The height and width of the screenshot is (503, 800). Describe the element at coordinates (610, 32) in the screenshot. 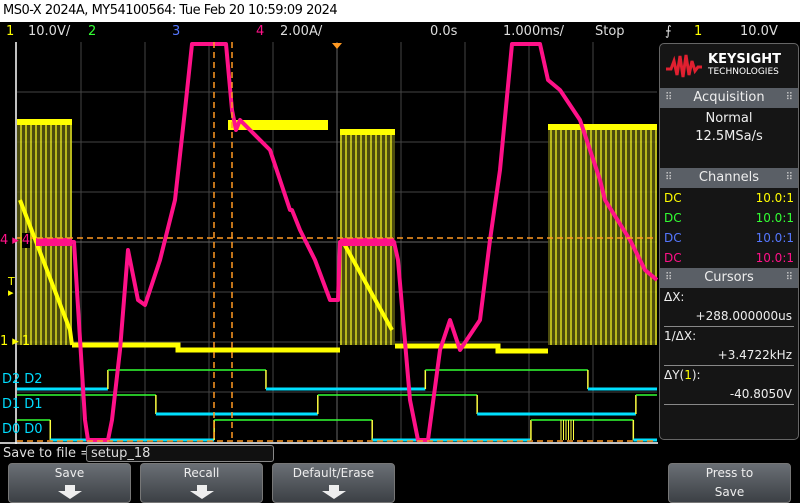

I see `run-state: Stop` at that location.